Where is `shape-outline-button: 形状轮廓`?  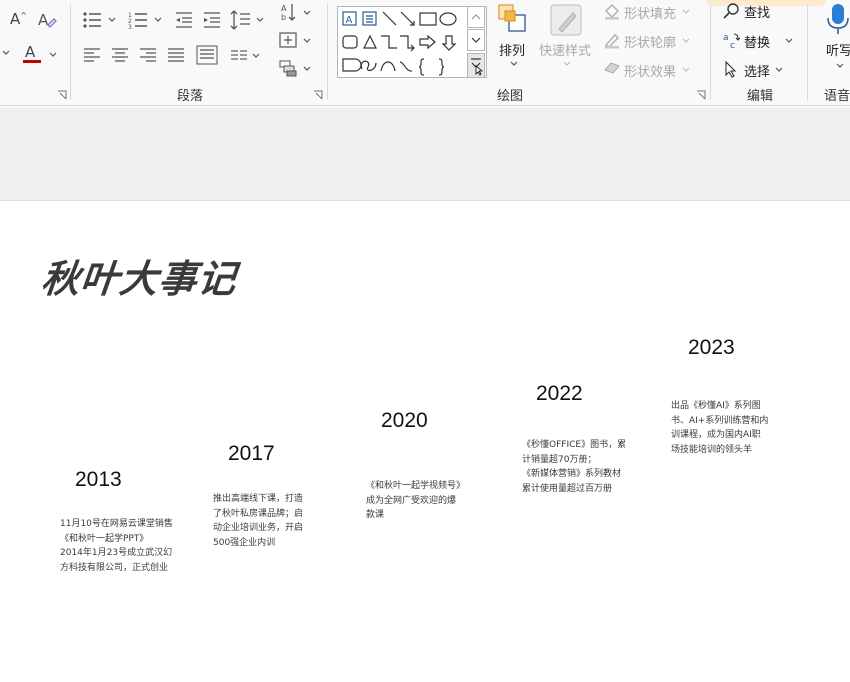 shape-outline-button: 形状轮廓 is located at coordinates (650, 41).